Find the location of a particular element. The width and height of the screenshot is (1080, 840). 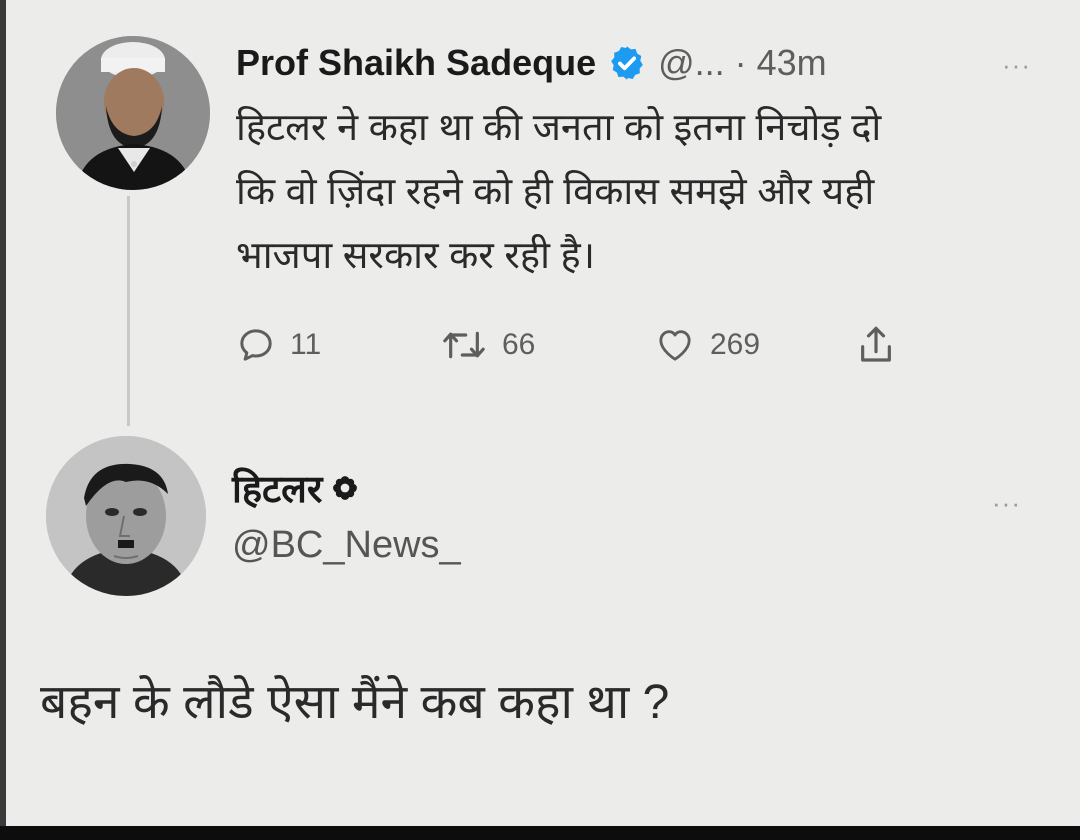

speech-bubble-icon is located at coordinates (256, 345).